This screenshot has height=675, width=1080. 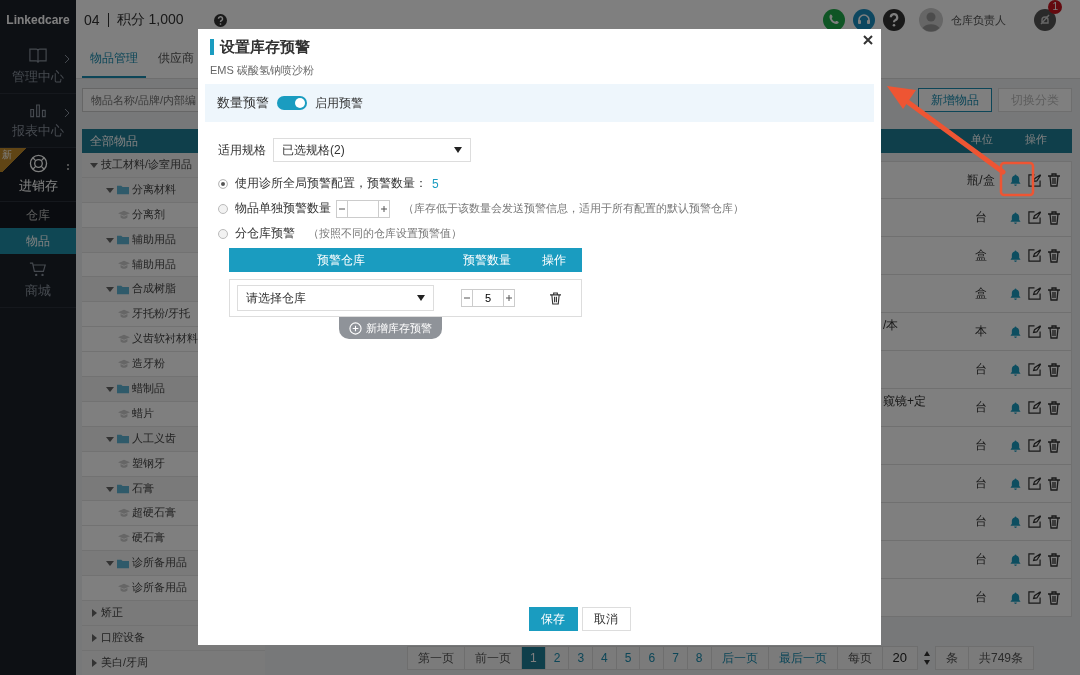 I want to click on column-header: 预警数量, so click(x=487, y=260).